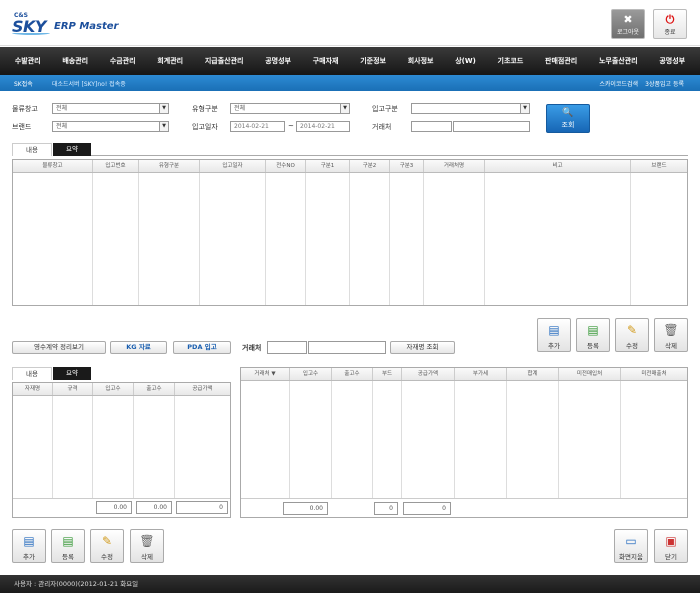 Image resolution: width=700 pixels, height=593 pixels. Describe the element at coordinates (147, 557) in the screenshot. I see `bottom-delete-label: 삭제` at that location.